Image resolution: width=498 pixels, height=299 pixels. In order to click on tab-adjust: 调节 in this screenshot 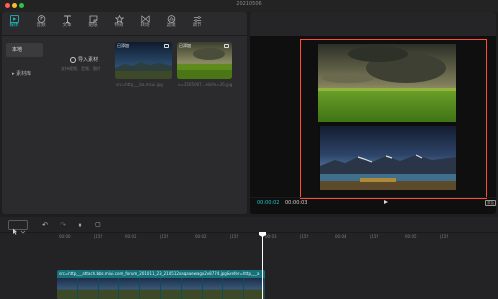, I will do `click(197, 24)`.